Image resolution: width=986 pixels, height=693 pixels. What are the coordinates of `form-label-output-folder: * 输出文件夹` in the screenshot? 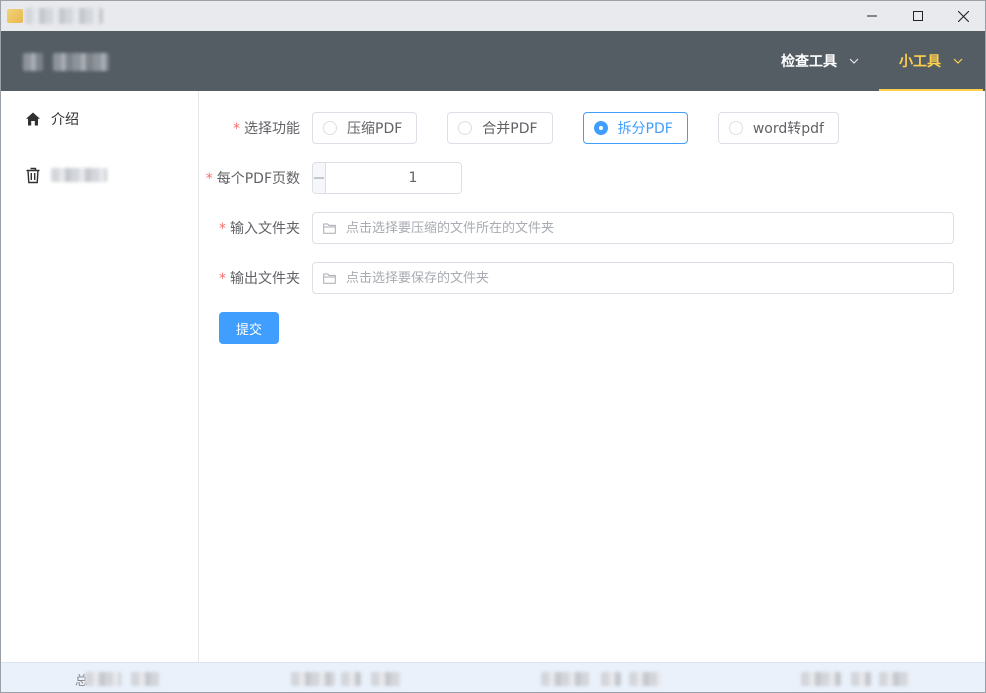 It's located at (259, 279).